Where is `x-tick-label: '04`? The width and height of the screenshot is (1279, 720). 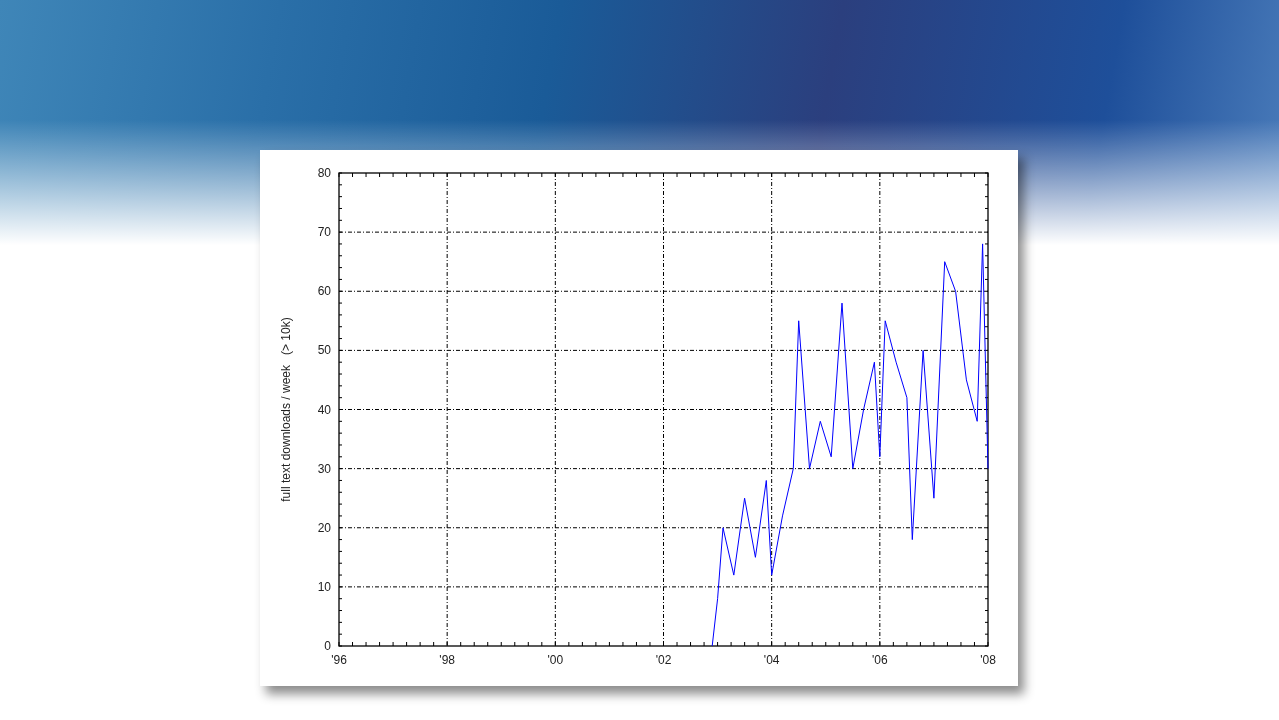
x-tick-label: '04 is located at coordinates (771, 660).